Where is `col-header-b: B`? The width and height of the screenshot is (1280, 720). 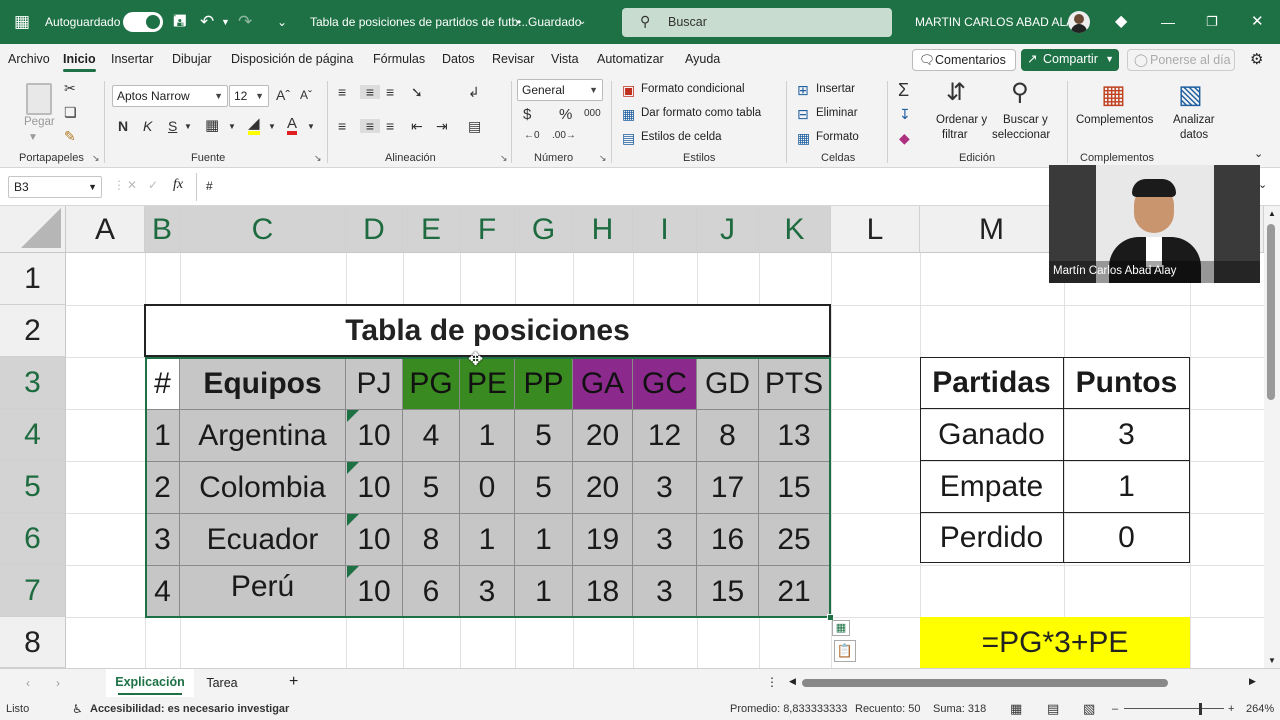 col-header-b: B is located at coordinates (162, 229).